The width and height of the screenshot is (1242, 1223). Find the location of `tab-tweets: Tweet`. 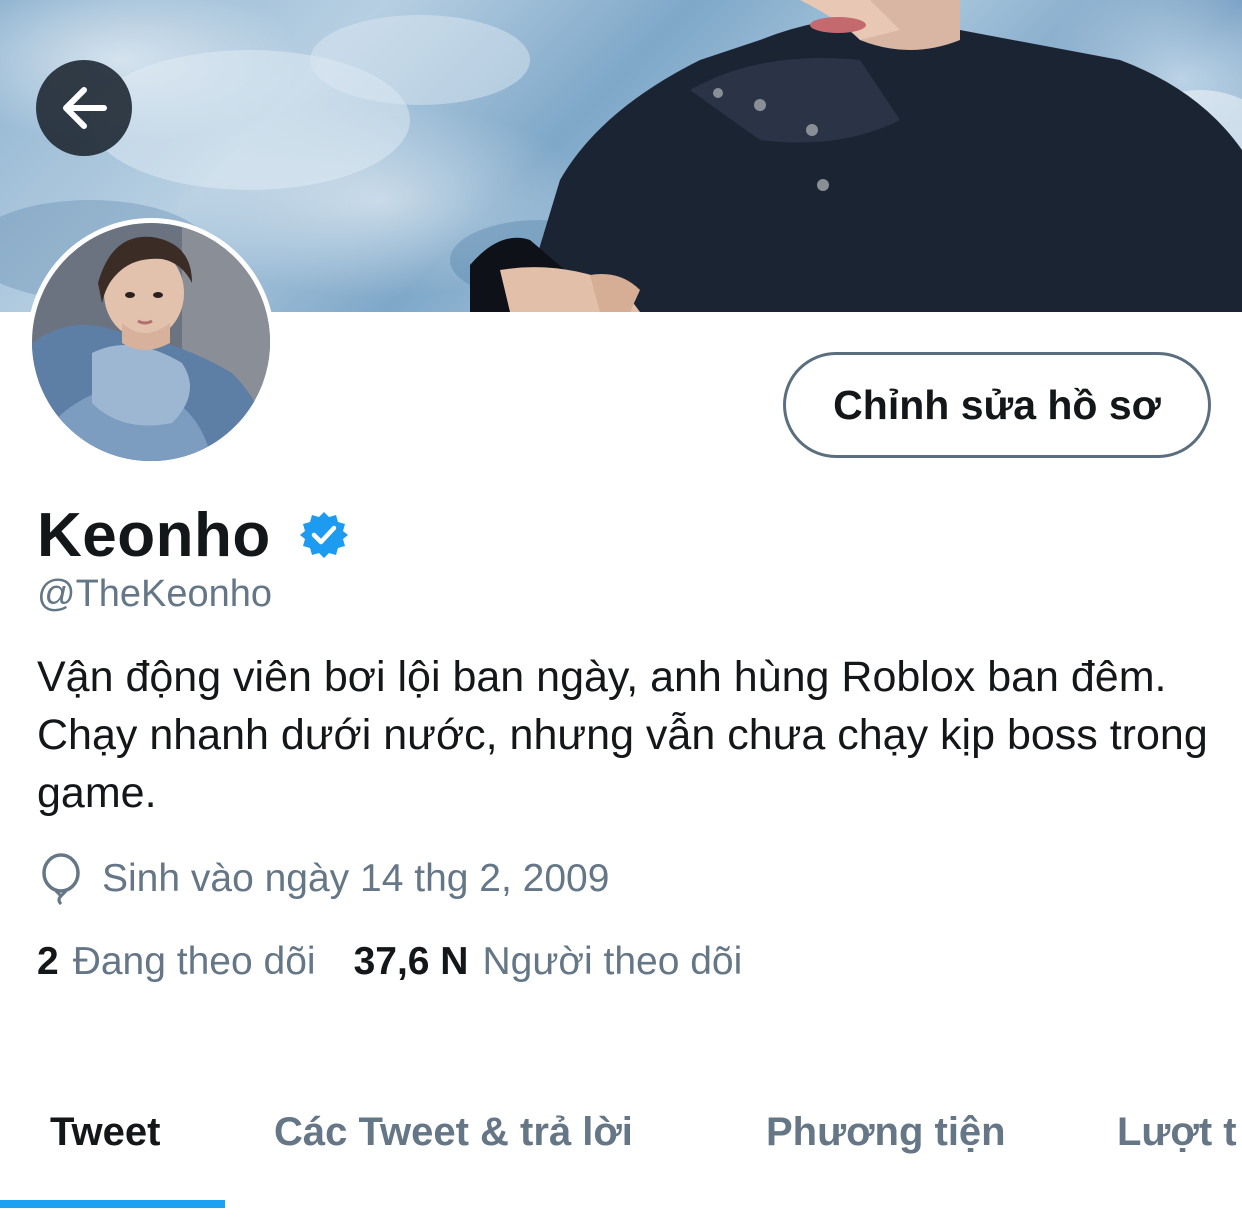

tab-tweets: Tweet is located at coordinates (105, 1132).